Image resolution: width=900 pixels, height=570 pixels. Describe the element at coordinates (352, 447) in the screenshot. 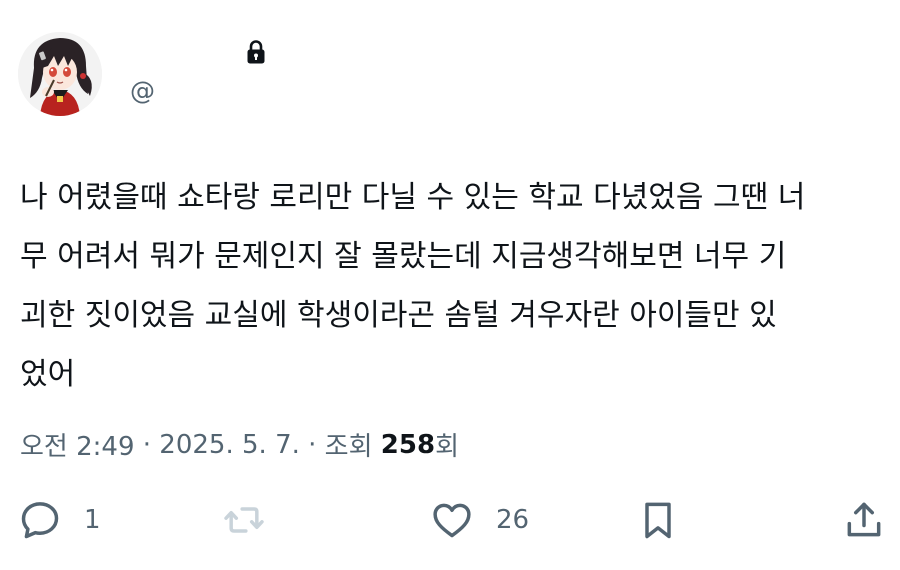

I see `views-prefix: 조회` at that location.